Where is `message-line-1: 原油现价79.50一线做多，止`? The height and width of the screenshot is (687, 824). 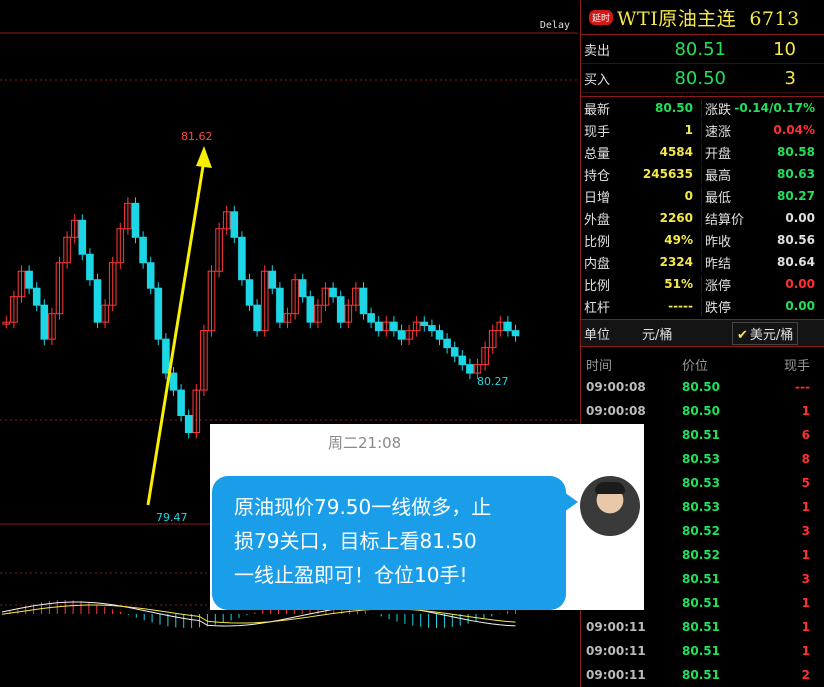 message-line-1: 原油现价79.50一线做多，止 is located at coordinates (363, 507).